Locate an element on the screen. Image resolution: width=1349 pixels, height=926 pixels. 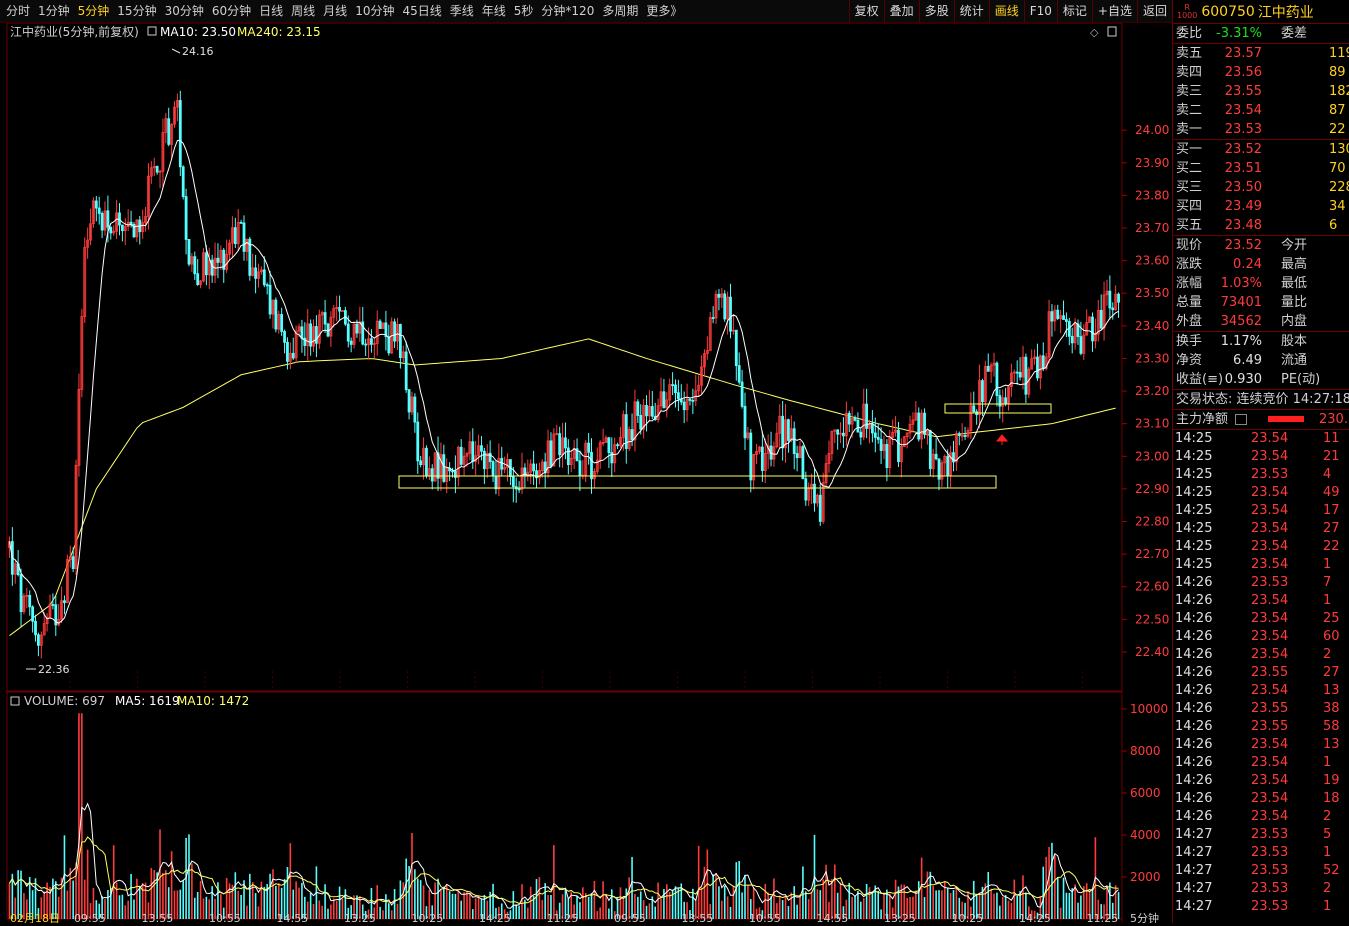
toolbar-button: 复权 is located at coordinates (866, 11).